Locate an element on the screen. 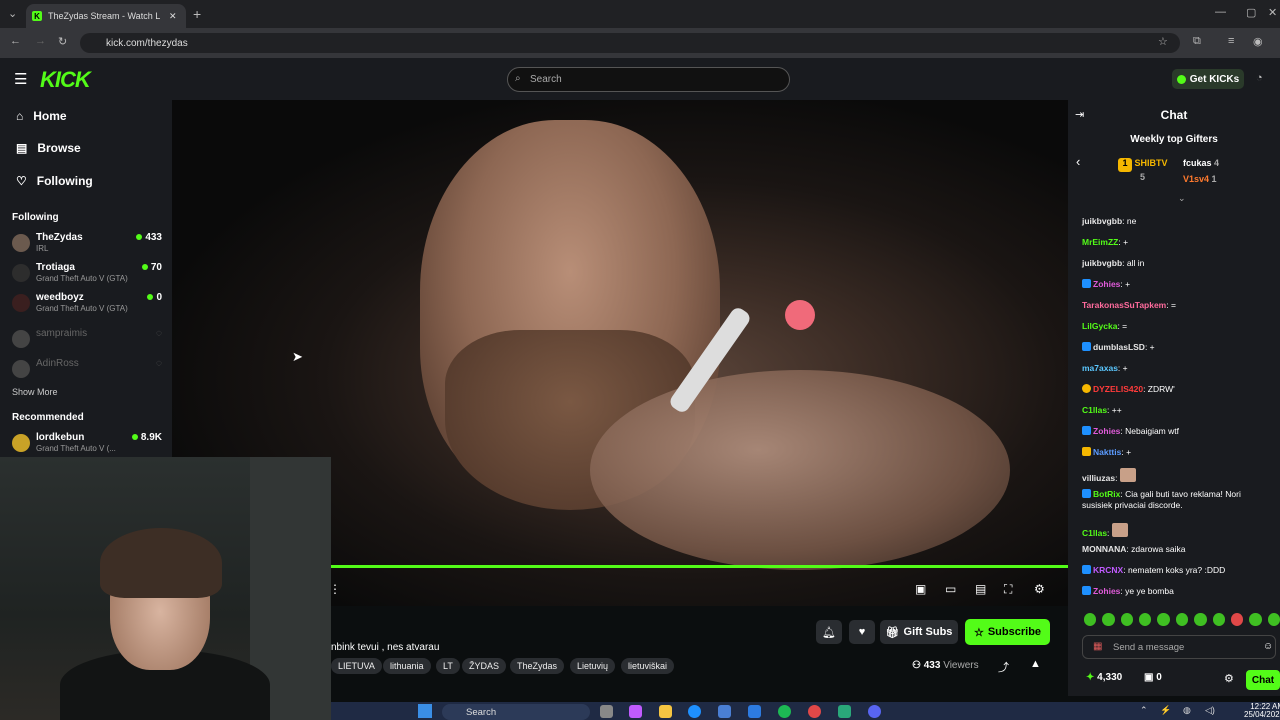 Image resolution: width=1280 pixels, height=720 pixels. forward-icon: → is located at coordinates (40, 41).